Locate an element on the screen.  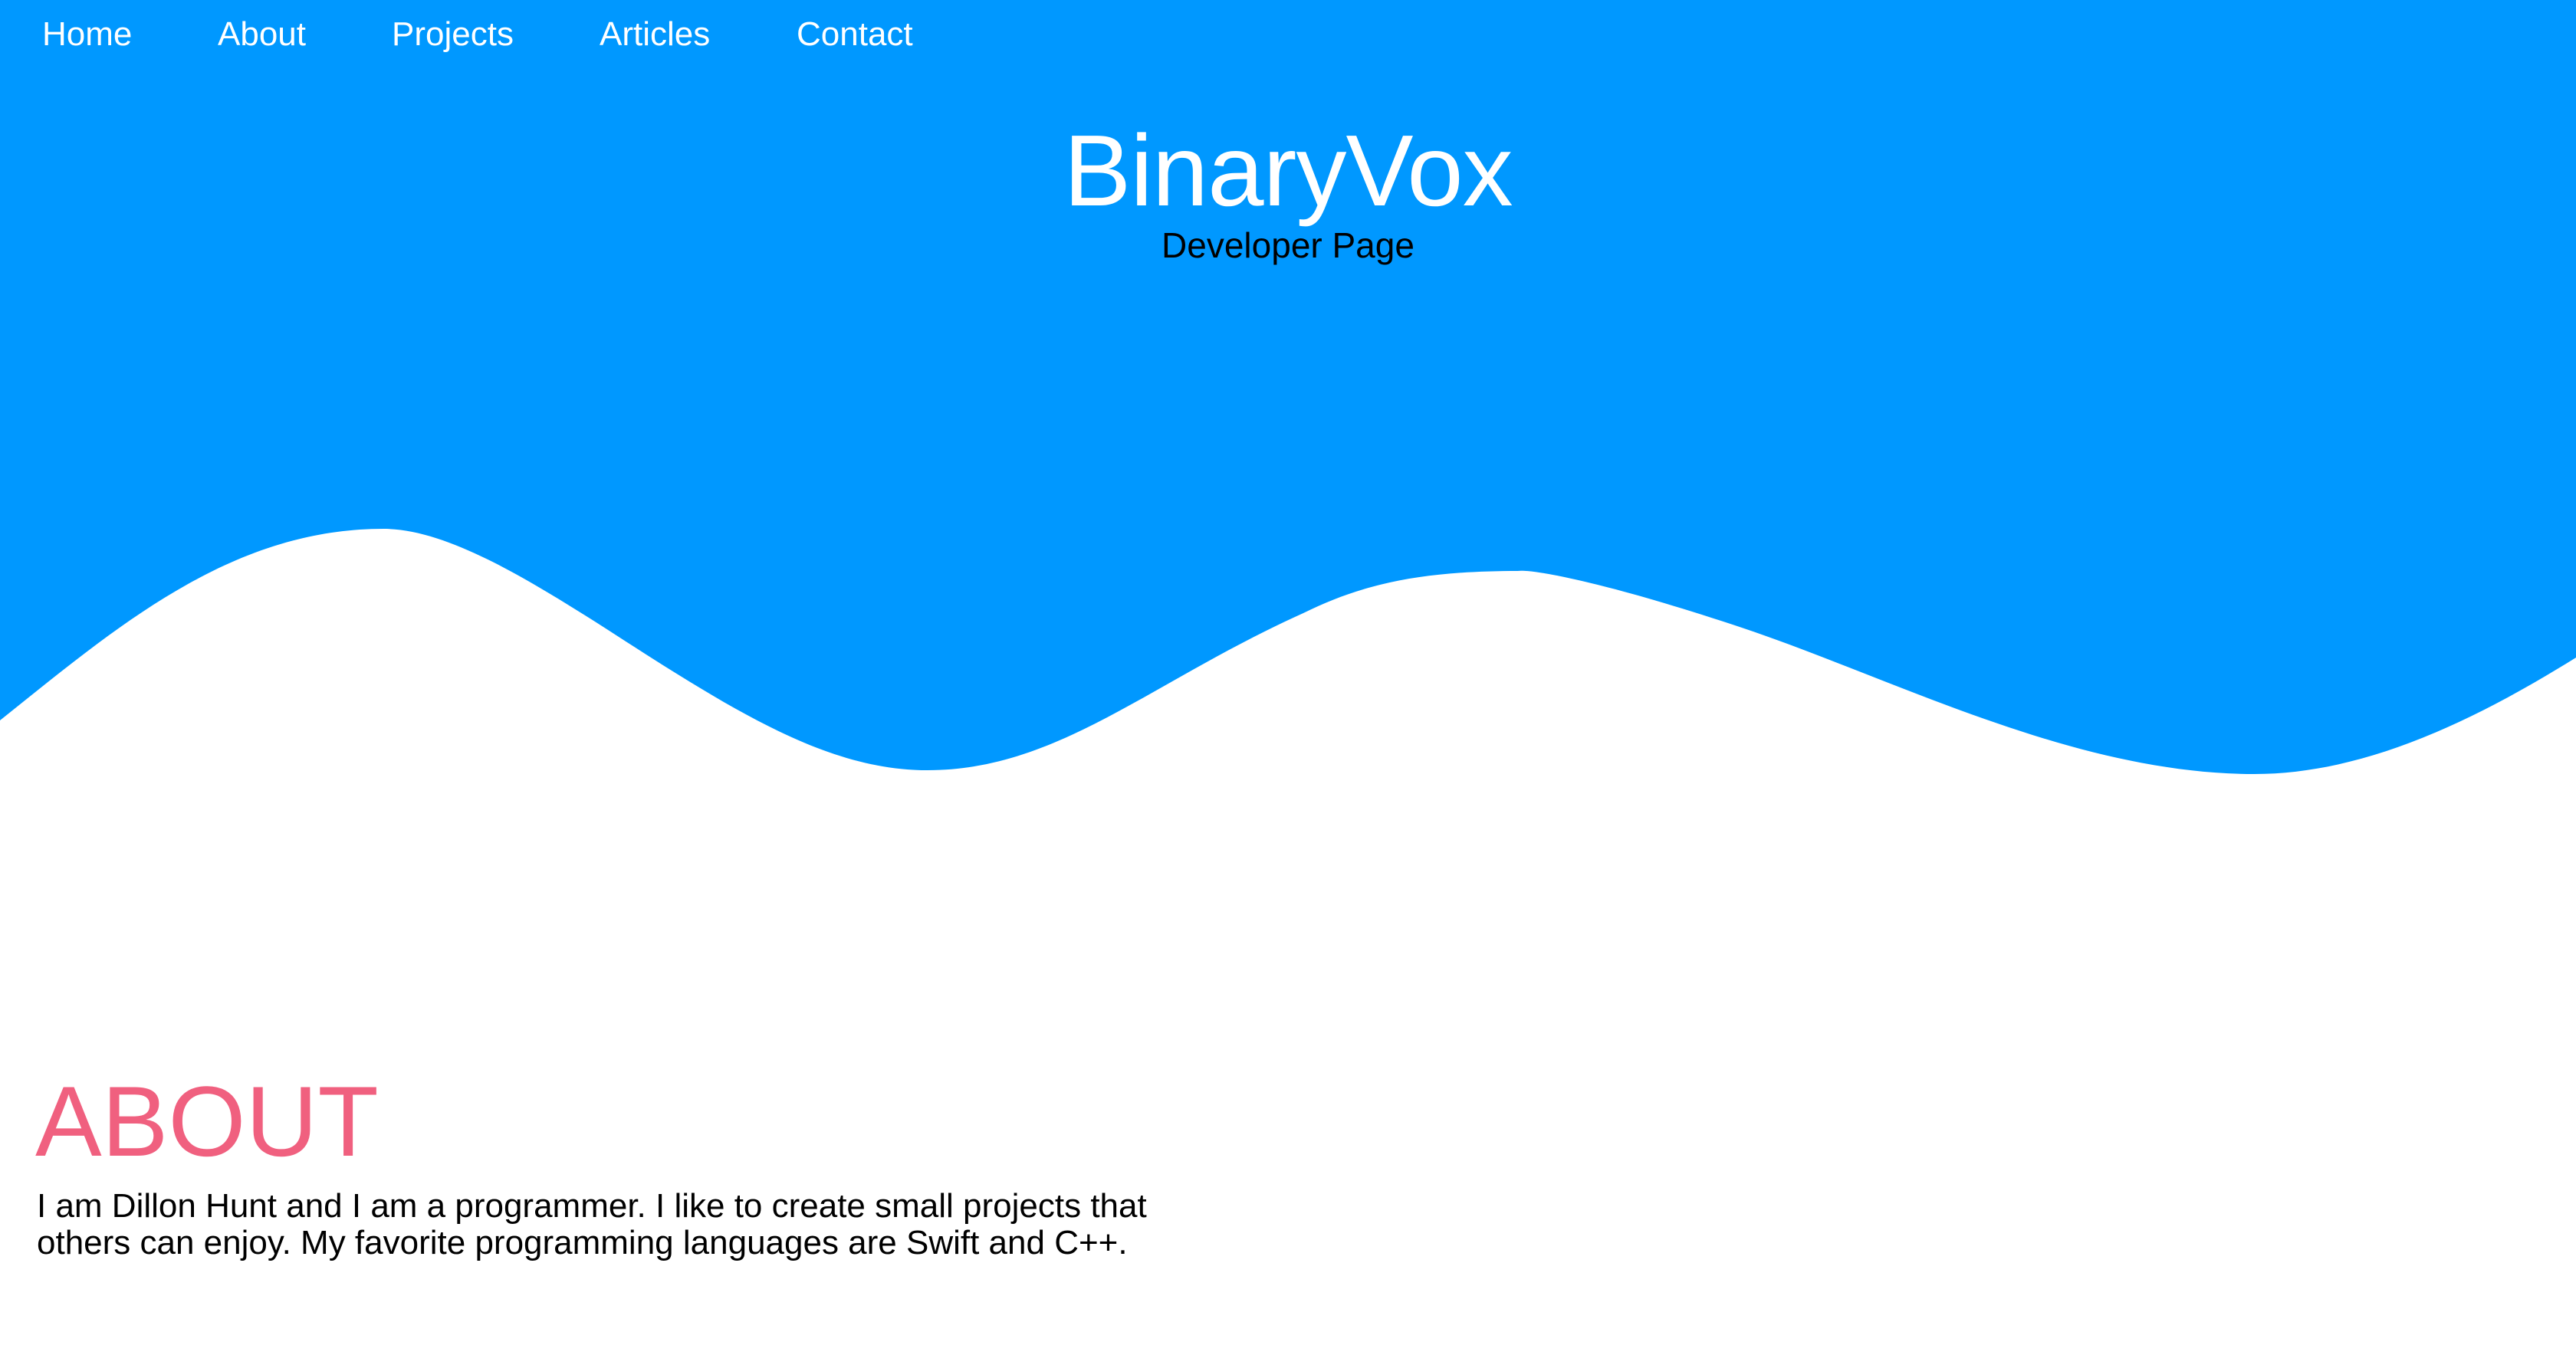
nav-projects-link: Projects is located at coordinates (453, 35).